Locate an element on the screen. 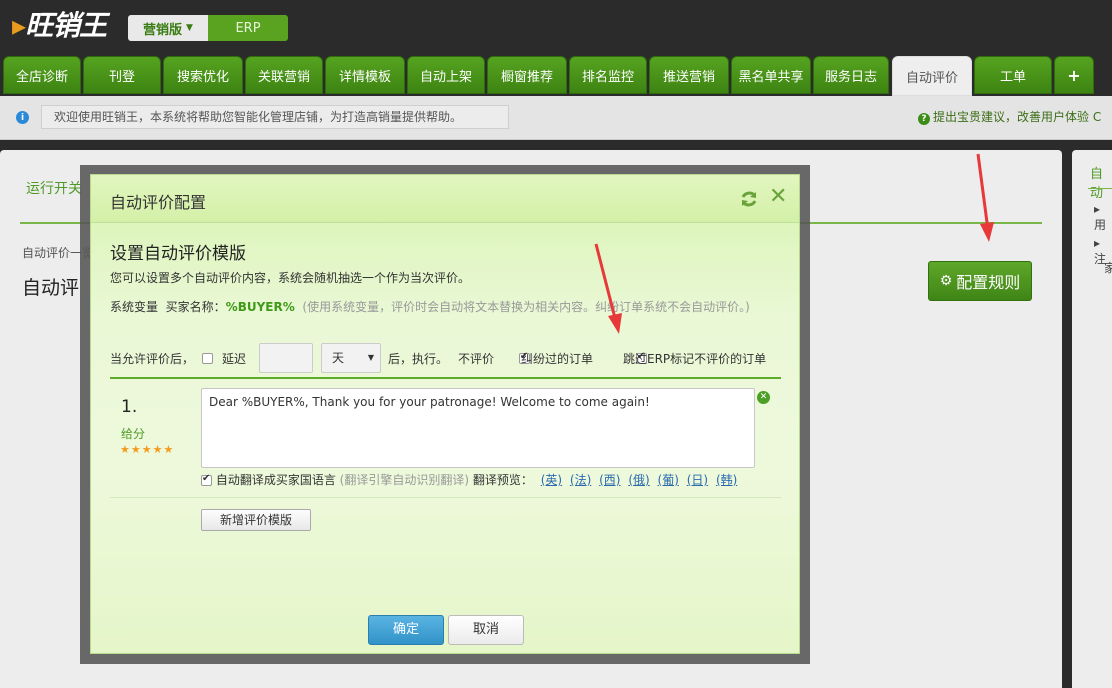 The width and height of the screenshot is (1112, 688). star-rating: ★★★★★ is located at coordinates (147, 449).